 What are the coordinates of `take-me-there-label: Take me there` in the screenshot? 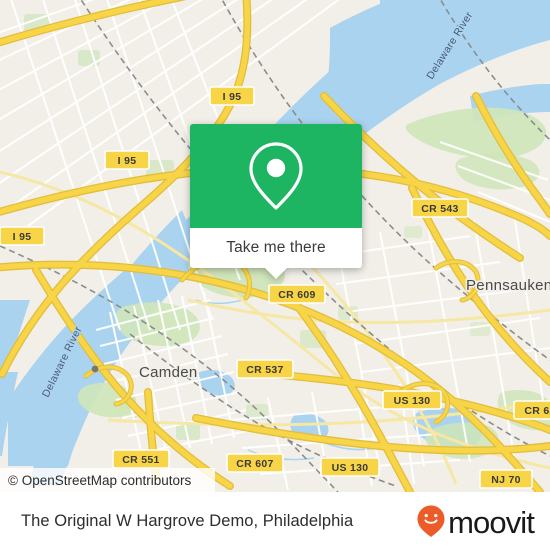 It's located at (276, 247).